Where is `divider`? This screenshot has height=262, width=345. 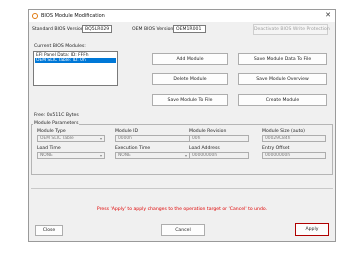
divider is located at coordinates (182, 188).